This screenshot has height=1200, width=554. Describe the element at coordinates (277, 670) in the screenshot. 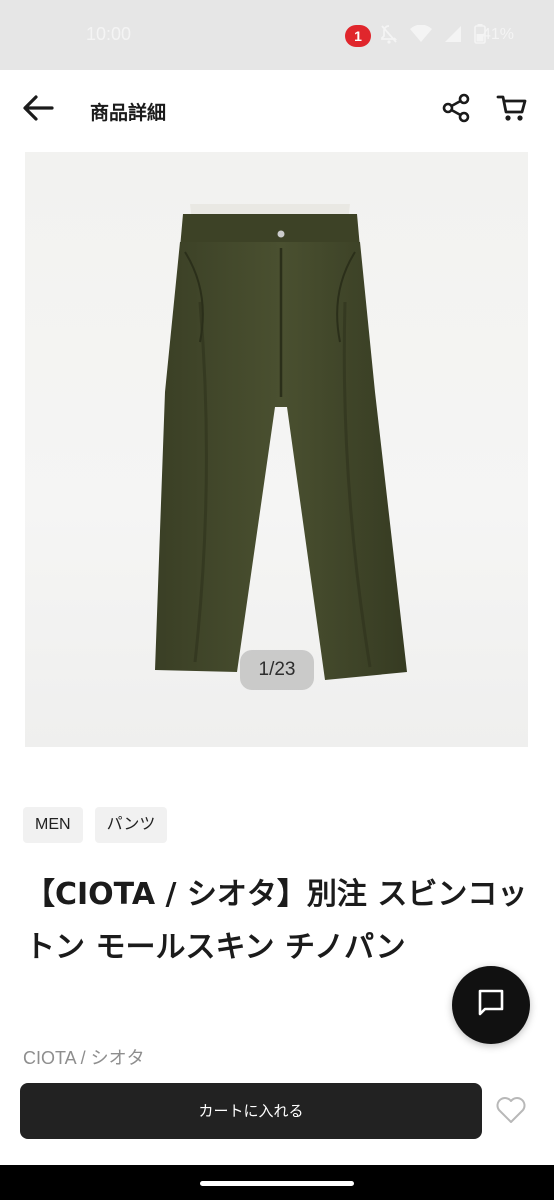

I see `image-counter: 1/23` at that location.